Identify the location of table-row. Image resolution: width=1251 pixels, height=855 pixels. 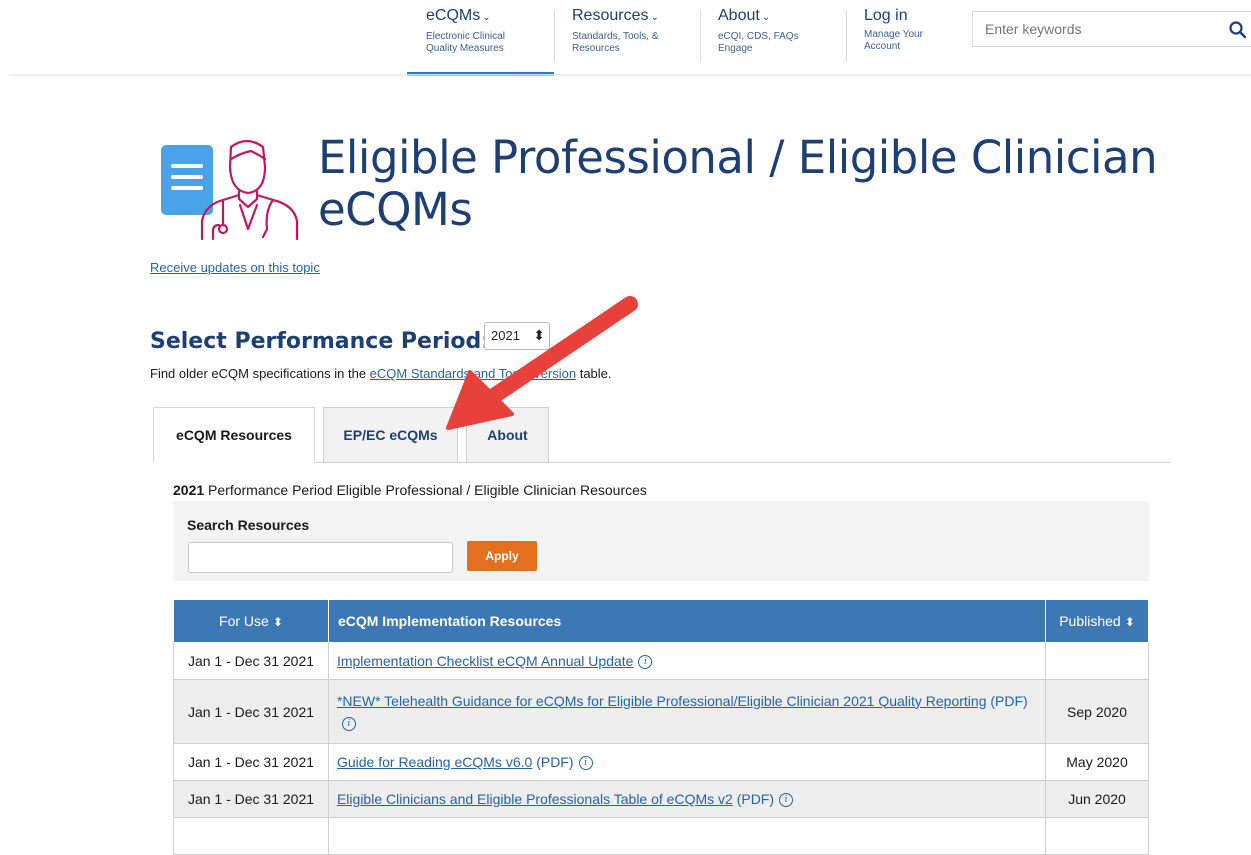
(661, 836).